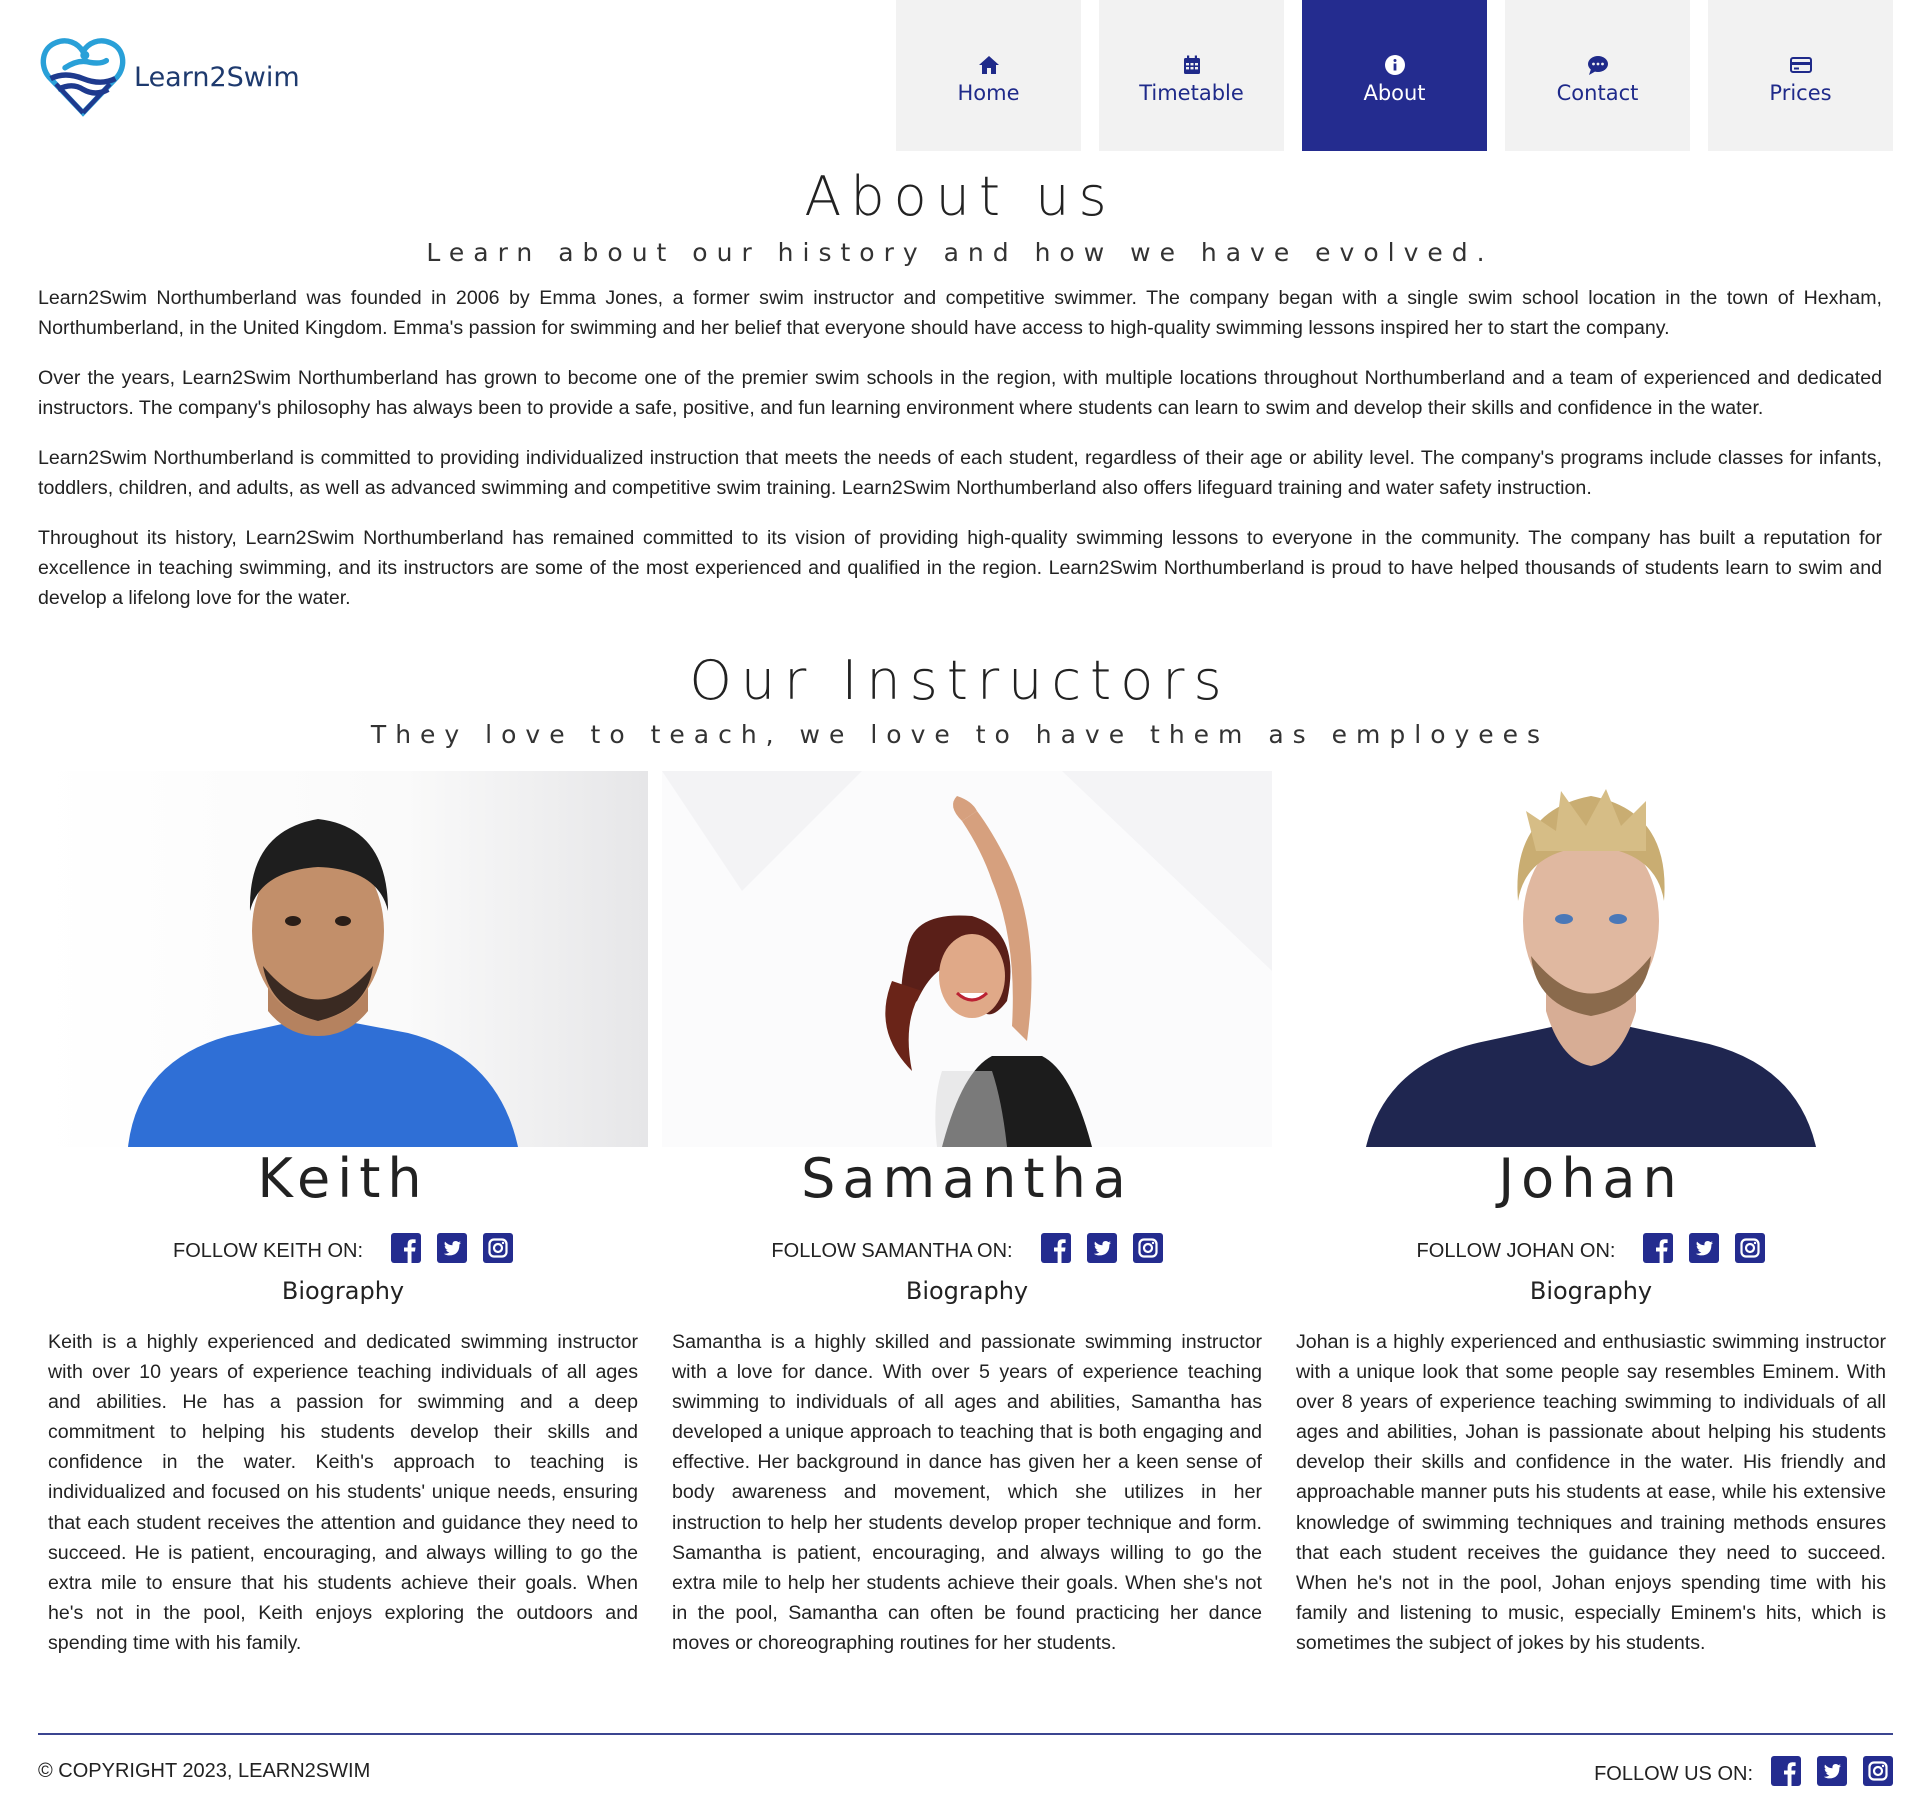 The height and width of the screenshot is (1802, 1920). I want to click on nav-timetable-label: Timetable, so click(1191, 92).